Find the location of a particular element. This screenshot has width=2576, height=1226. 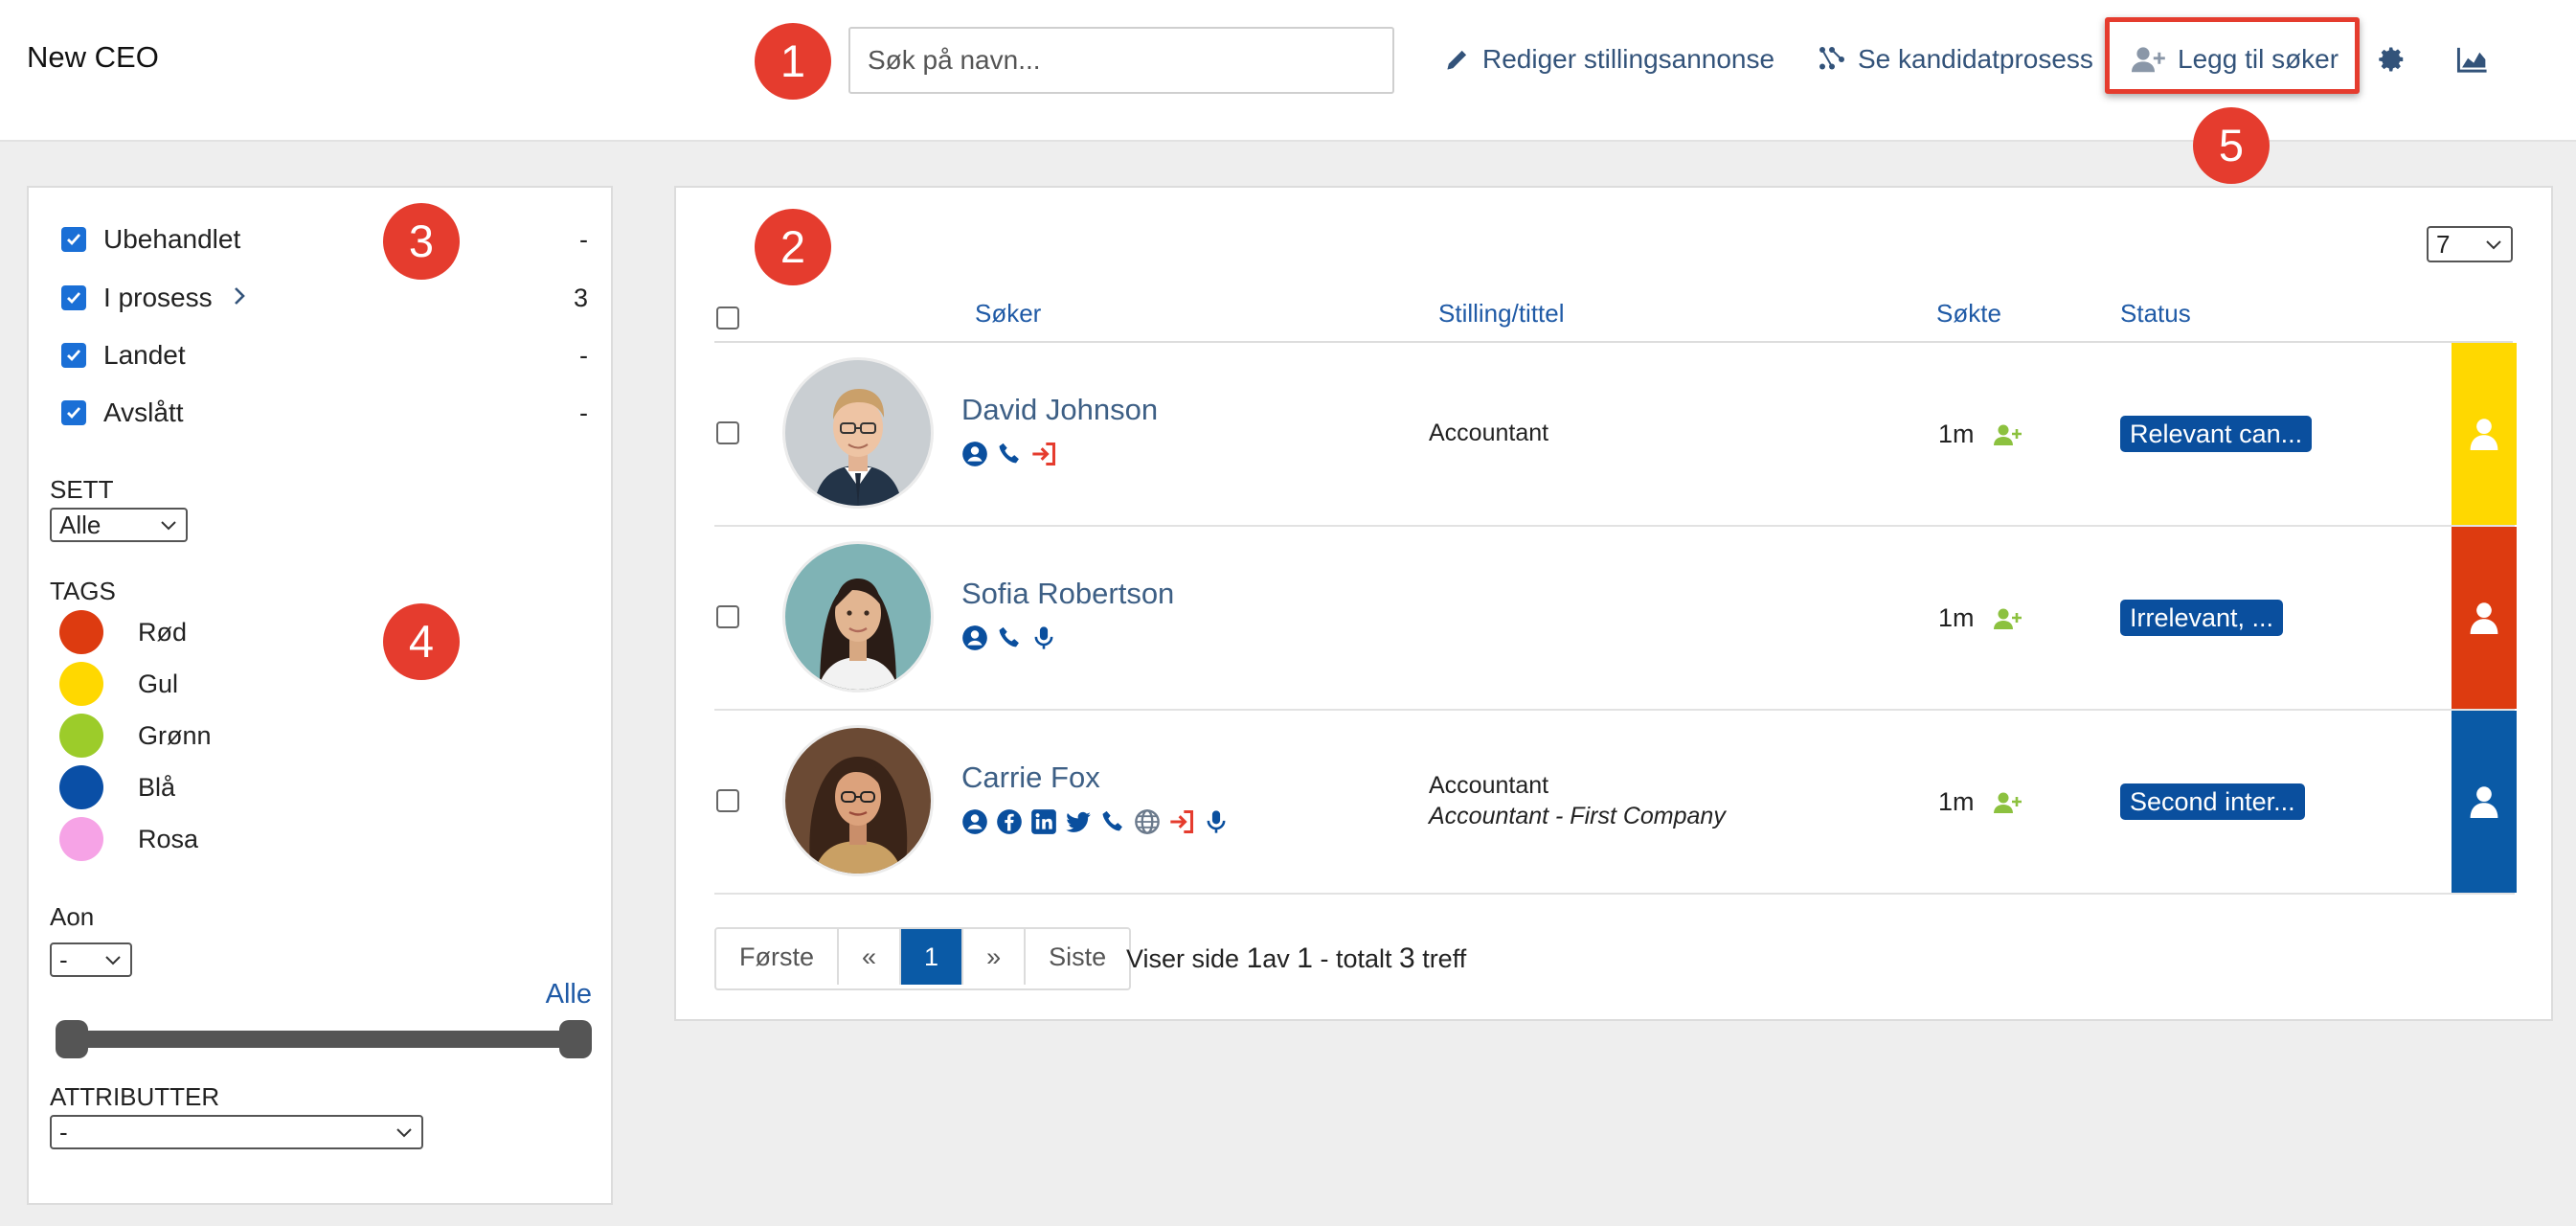

attributes-select: - is located at coordinates (236, 1132).